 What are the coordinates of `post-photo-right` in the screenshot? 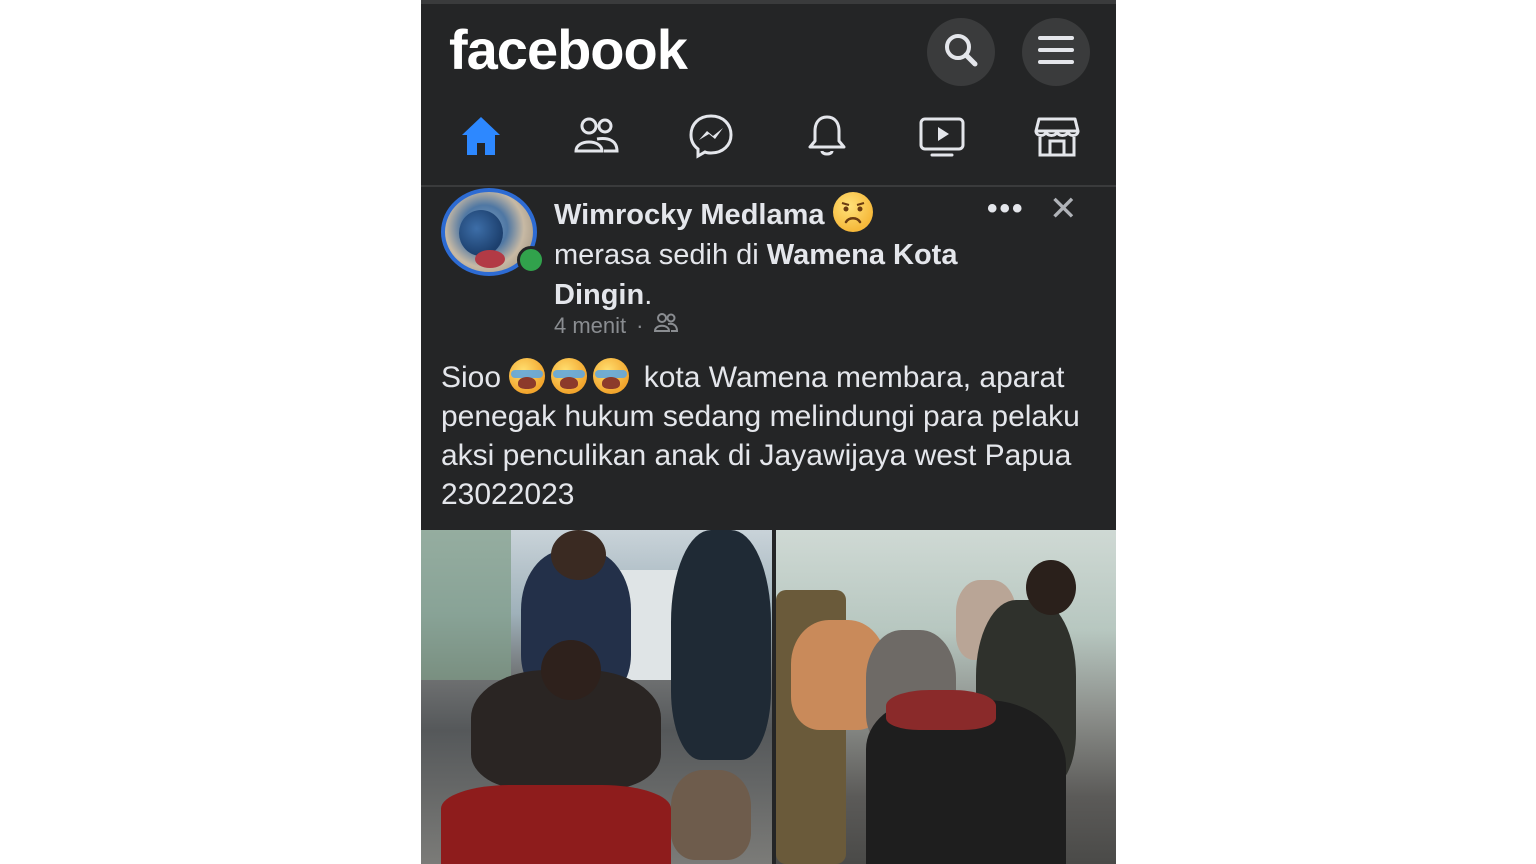 It's located at (946, 697).